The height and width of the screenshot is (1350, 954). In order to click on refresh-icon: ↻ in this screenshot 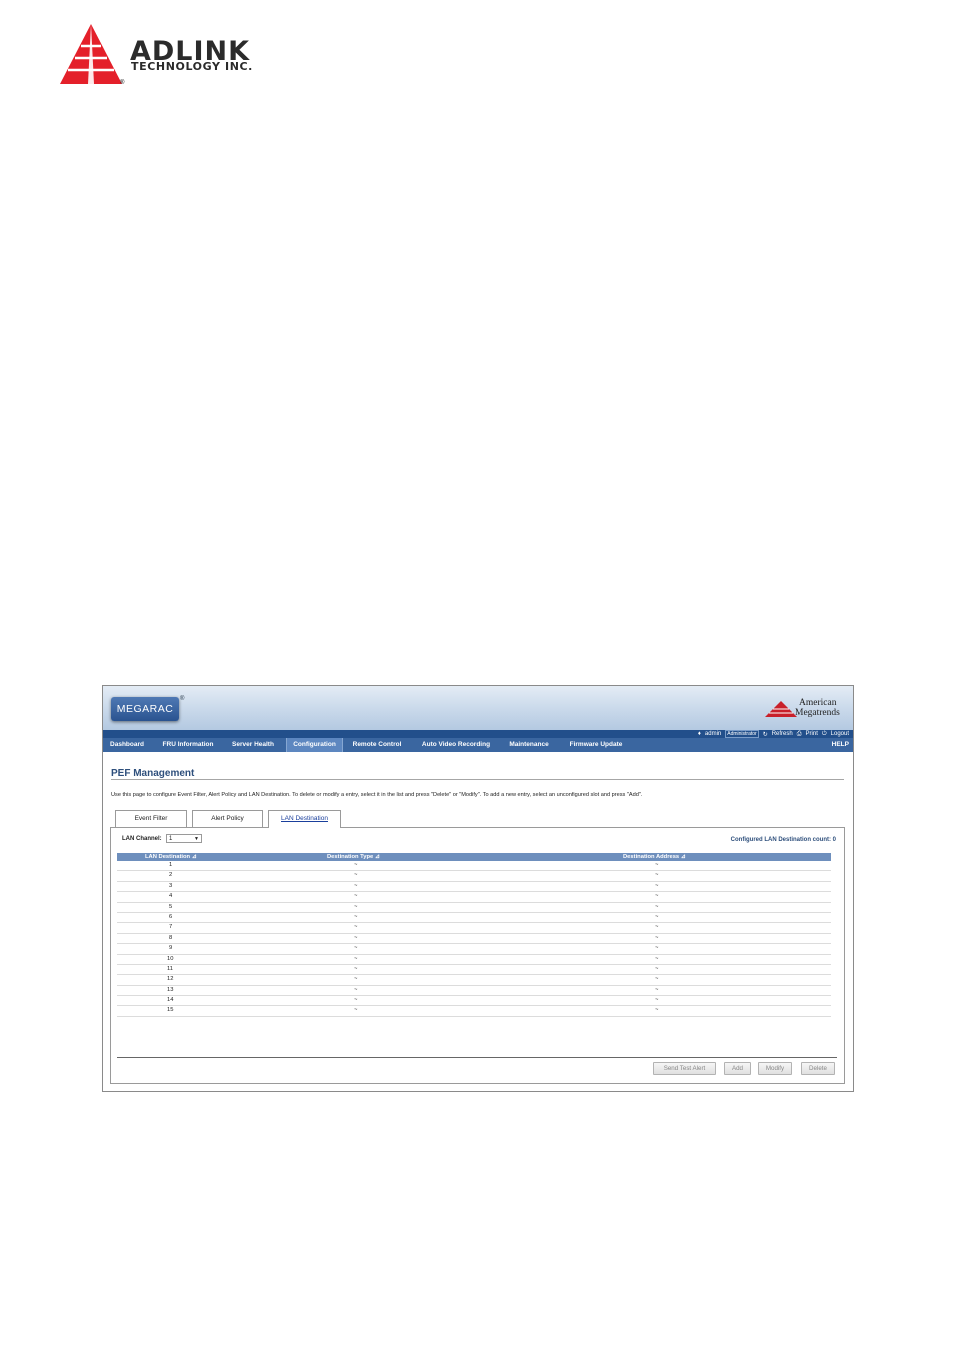, I will do `click(765, 734)`.